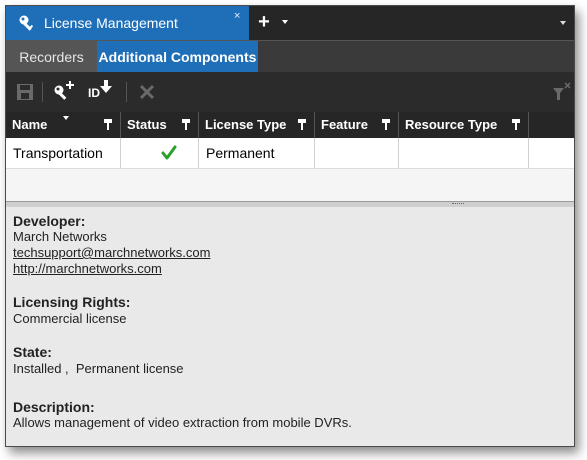 This screenshot has width=587, height=460. What do you see at coordinates (87, 268) in the screenshot?
I see `developer-url-link: http://marchnetworks.com` at bounding box center [87, 268].